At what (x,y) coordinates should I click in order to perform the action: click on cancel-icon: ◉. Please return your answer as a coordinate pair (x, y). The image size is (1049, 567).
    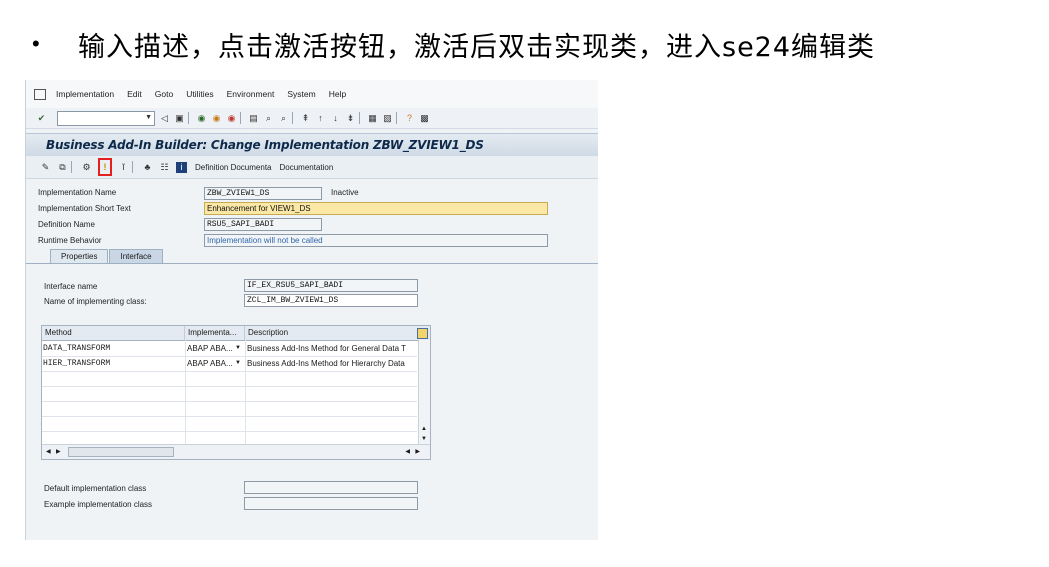
    Looking at the image, I should click on (231, 118).